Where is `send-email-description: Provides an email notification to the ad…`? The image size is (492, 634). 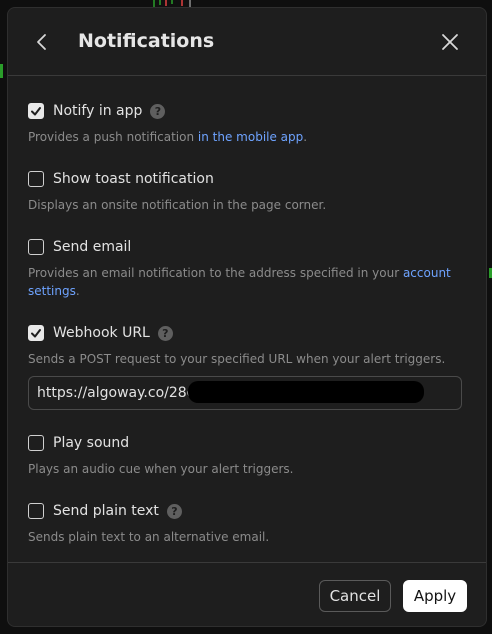
send-email-description: Provides an email notification to the ad… is located at coordinates (248, 282).